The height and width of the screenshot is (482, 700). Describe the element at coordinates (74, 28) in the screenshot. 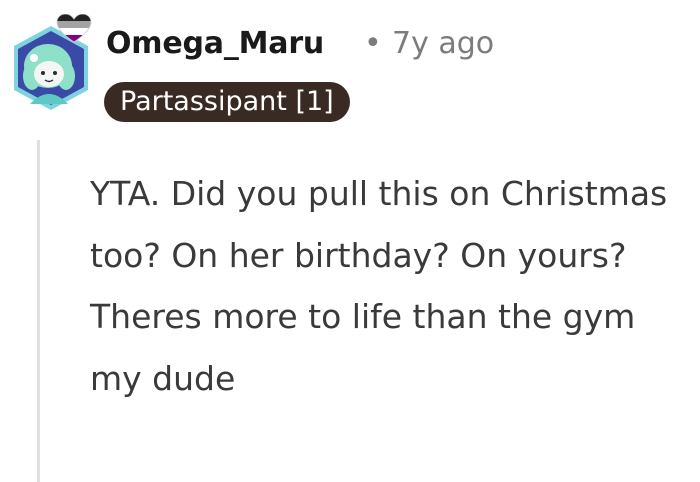

I see `pride-heart-icon` at that location.